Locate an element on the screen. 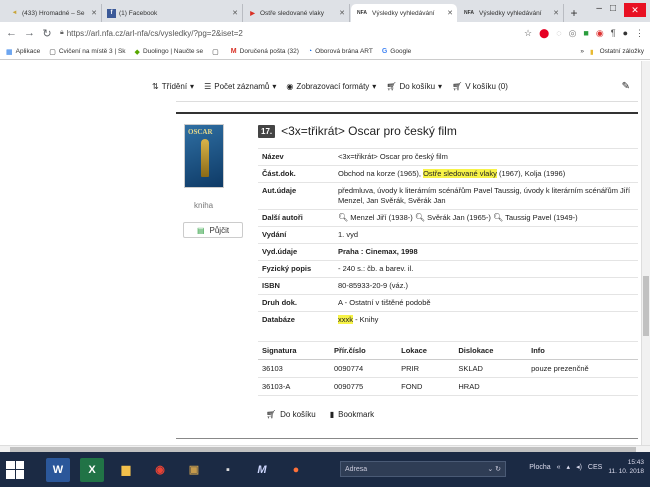  excel-icon: X is located at coordinates (92, 469).